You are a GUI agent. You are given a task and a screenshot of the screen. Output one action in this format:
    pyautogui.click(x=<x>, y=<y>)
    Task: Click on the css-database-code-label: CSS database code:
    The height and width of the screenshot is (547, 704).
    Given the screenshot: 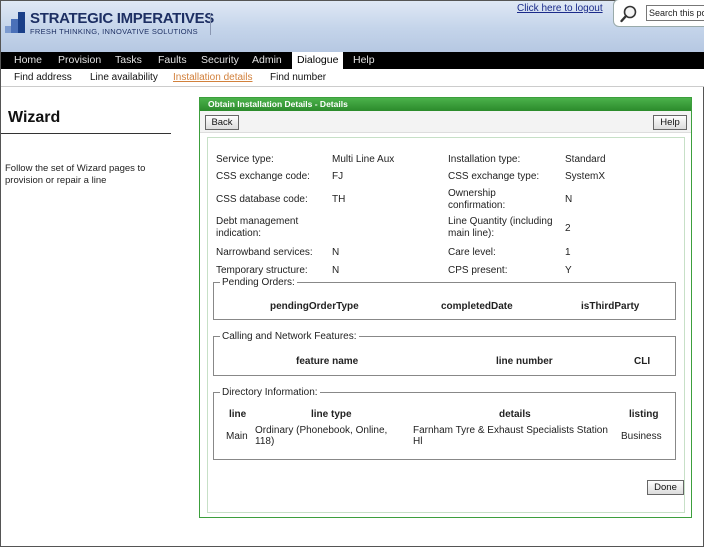 What is the action you would take?
    pyautogui.click(x=262, y=199)
    